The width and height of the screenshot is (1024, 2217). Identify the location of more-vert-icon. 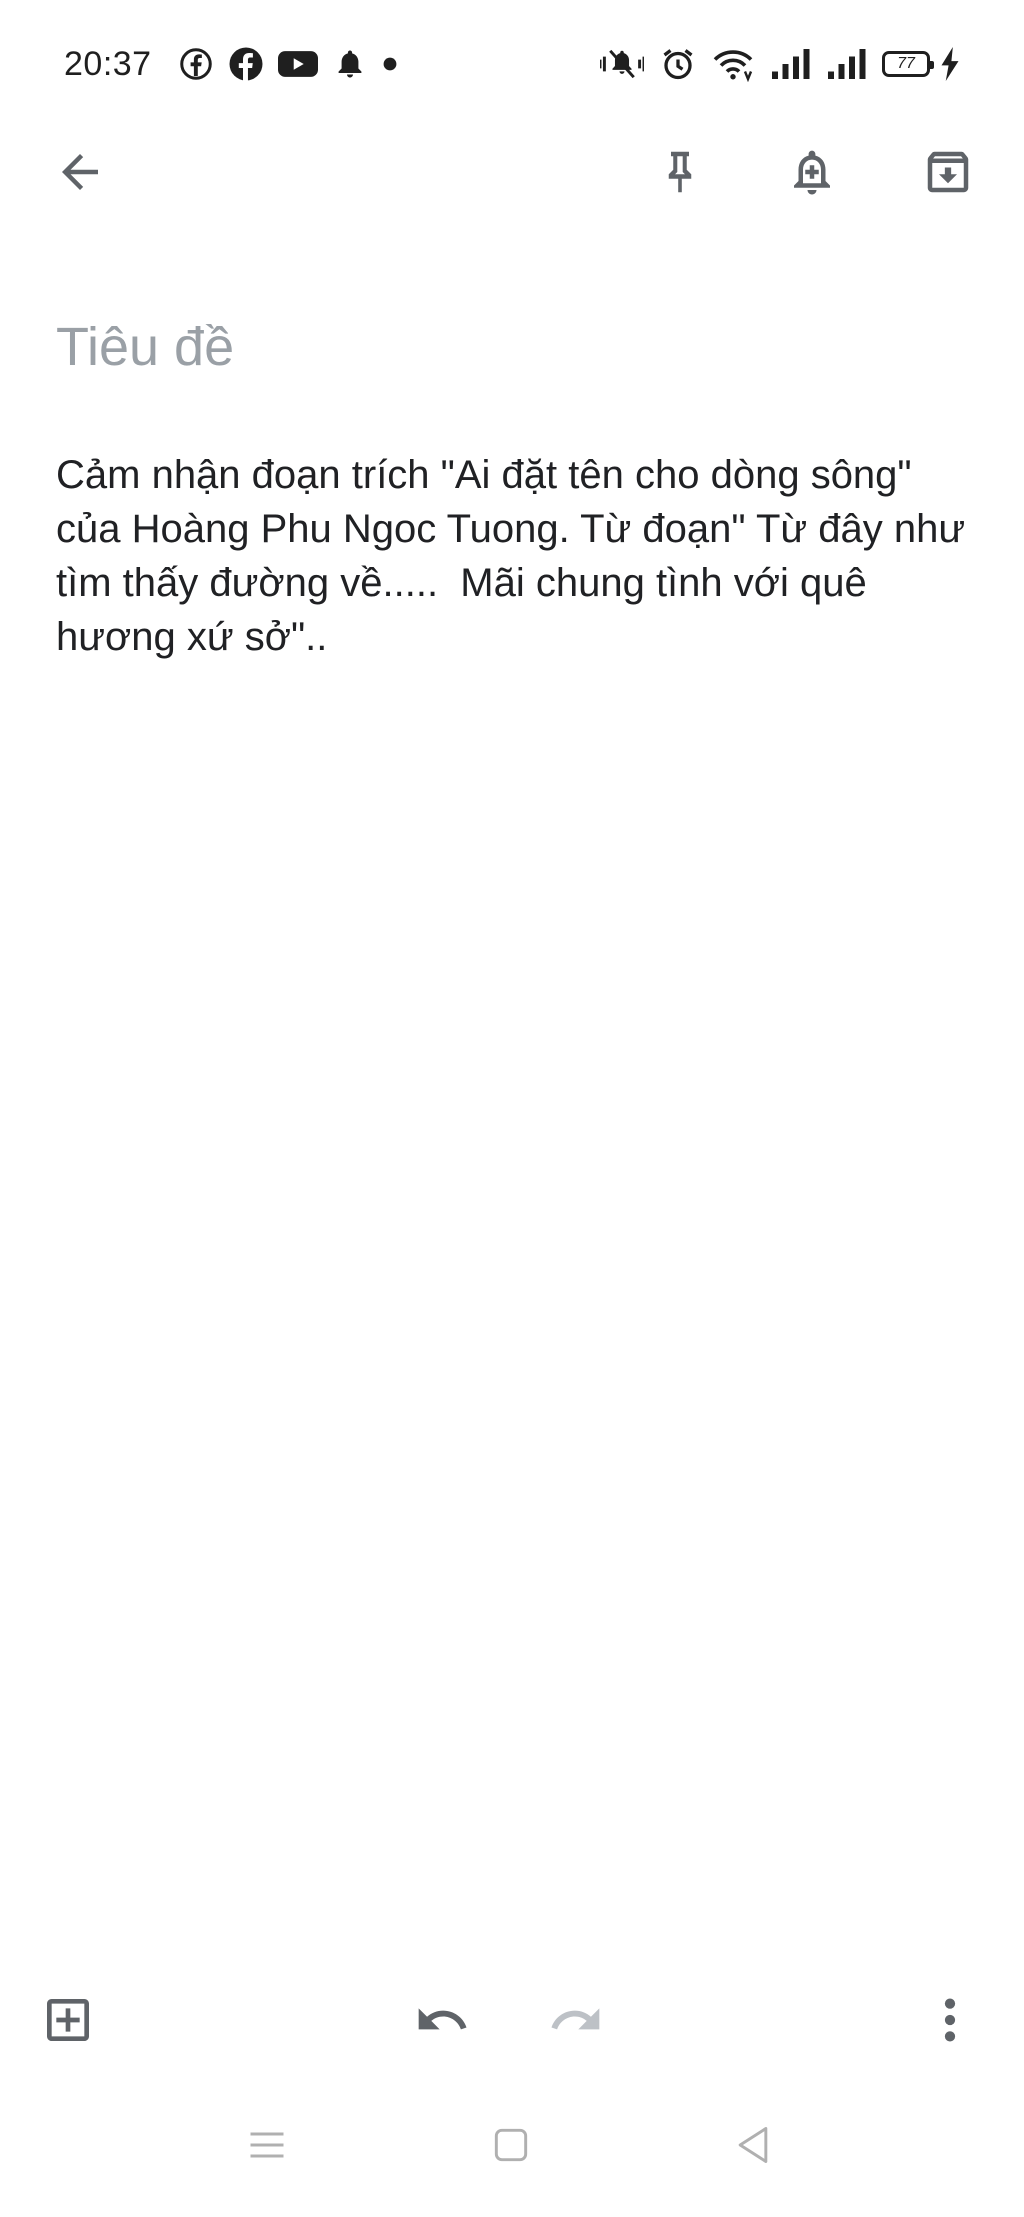
(950, 2020).